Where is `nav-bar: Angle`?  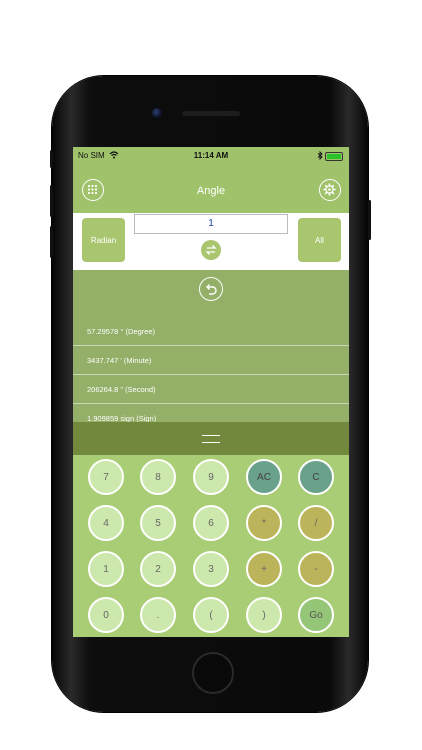 nav-bar: Angle is located at coordinates (211, 189).